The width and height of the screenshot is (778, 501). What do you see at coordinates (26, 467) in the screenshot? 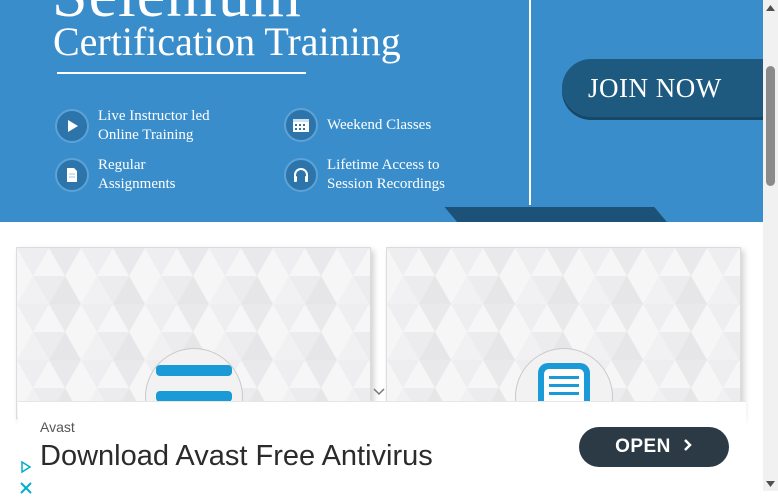
I see `adchoices-icon` at bounding box center [26, 467].